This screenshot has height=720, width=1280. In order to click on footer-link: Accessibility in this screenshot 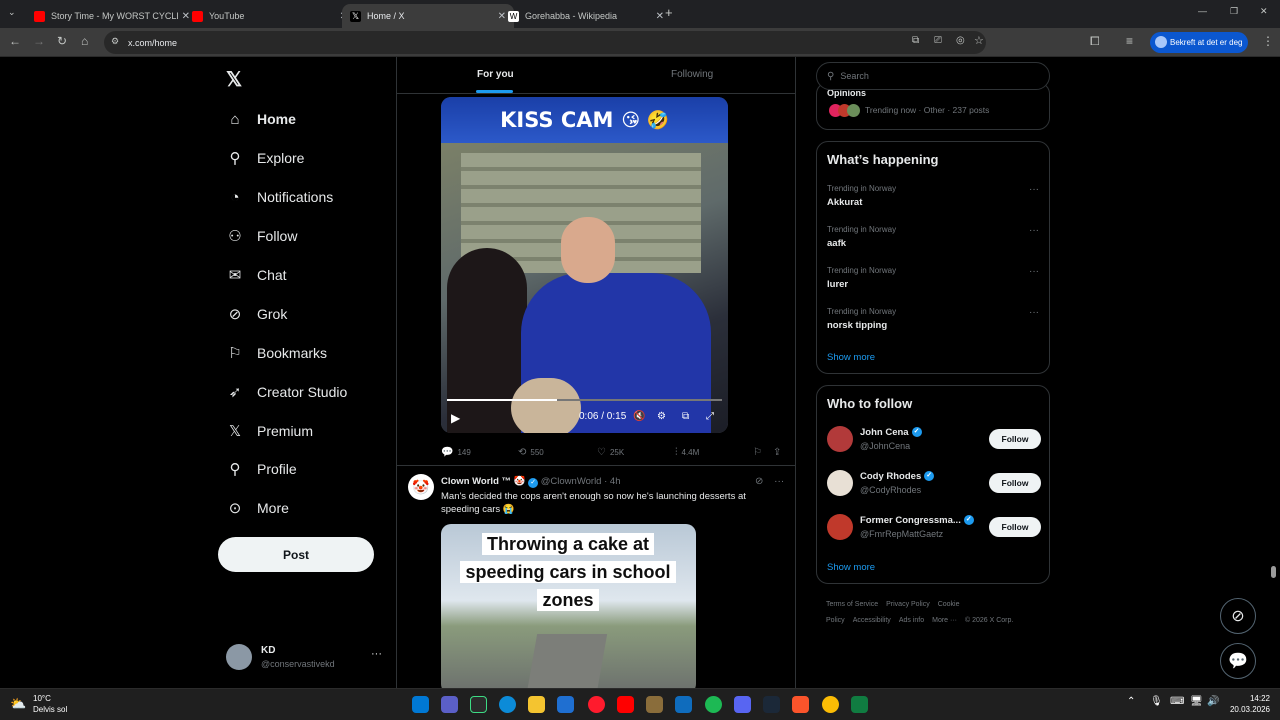, I will do `click(872, 620)`.